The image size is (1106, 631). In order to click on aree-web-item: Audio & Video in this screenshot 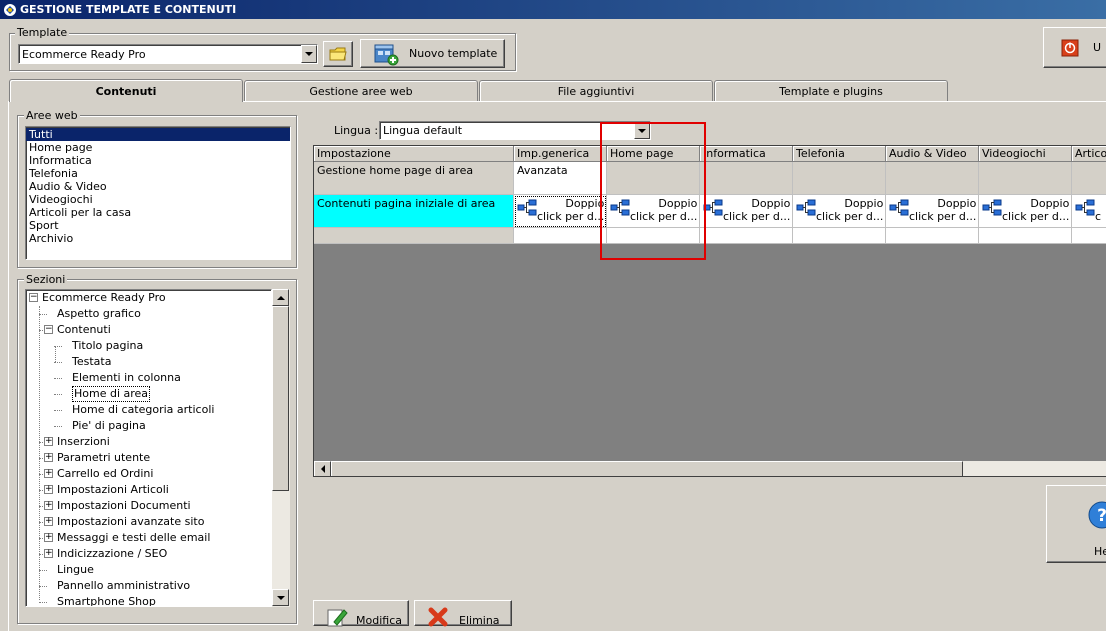, I will do `click(158, 186)`.